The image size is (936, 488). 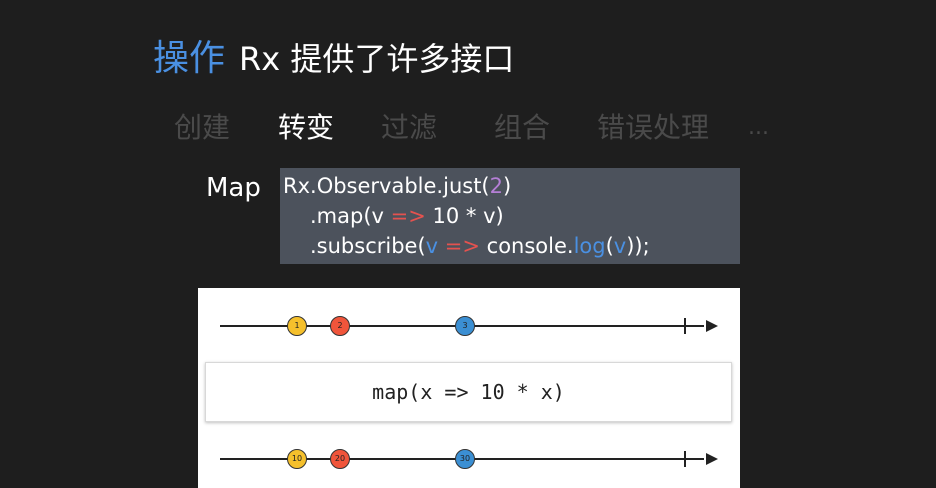 What do you see at coordinates (522, 128) in the screenshot?
I see `tab-combine: 组合` at bounding box center [522, 128].